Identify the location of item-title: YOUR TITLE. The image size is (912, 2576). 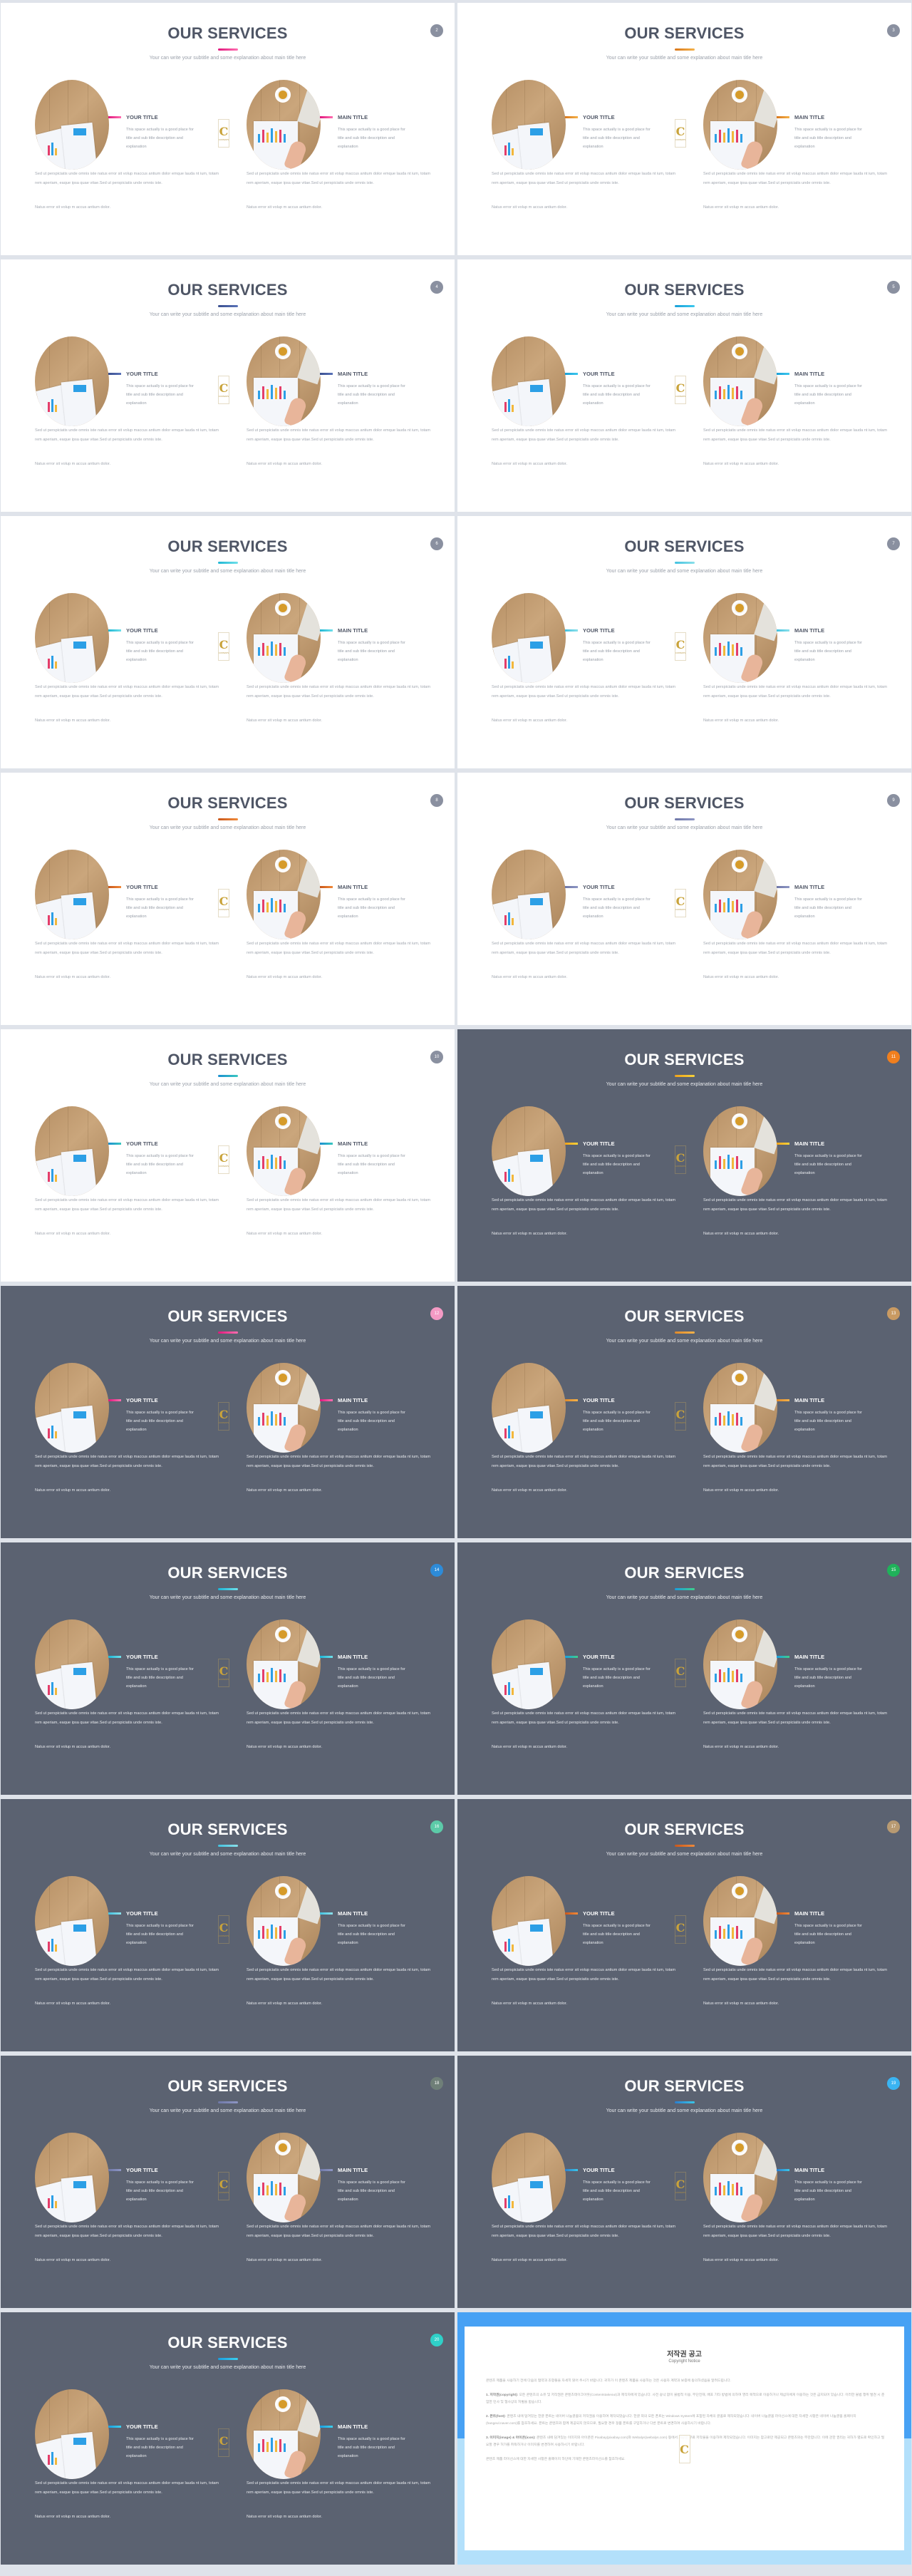
(599, 1400).